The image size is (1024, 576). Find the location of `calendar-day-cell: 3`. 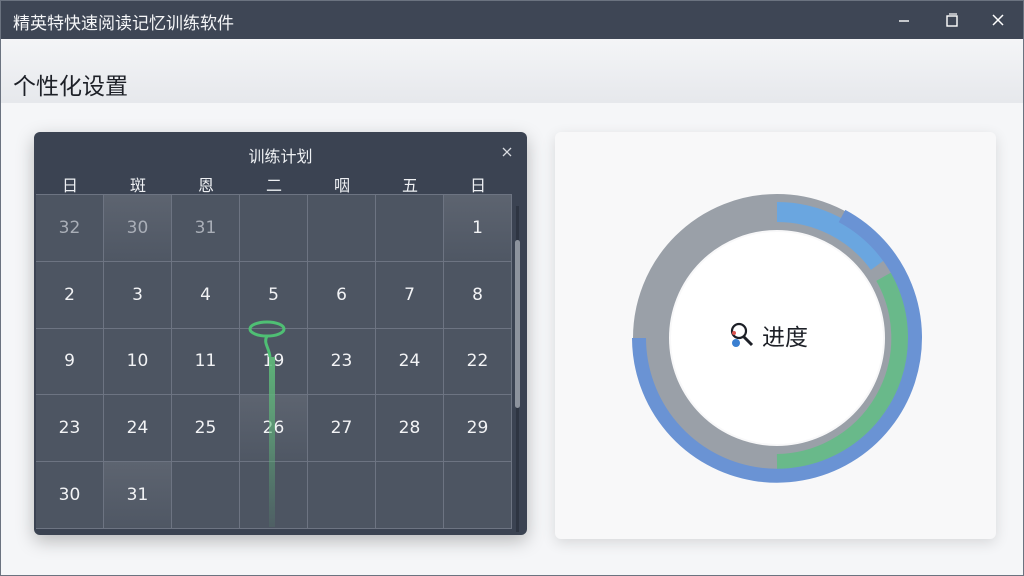

calendar-day-cell: 3 is located at coordinates (138, 295).